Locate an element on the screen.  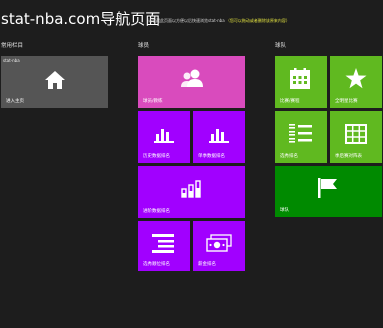
bar-ladder-icon is located at coordinates (191, 189).